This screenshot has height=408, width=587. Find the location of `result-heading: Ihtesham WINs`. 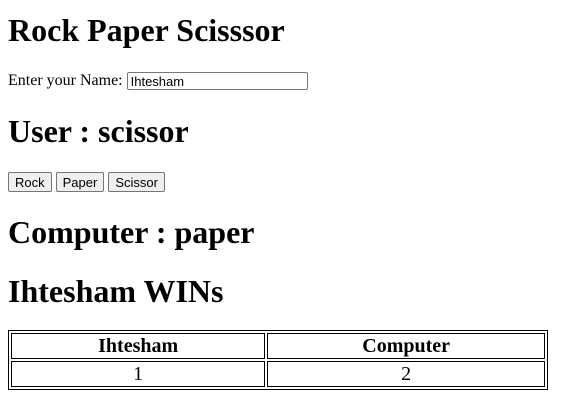

result-heading: Ihtesham WINs is located at coordinates (116, 291).